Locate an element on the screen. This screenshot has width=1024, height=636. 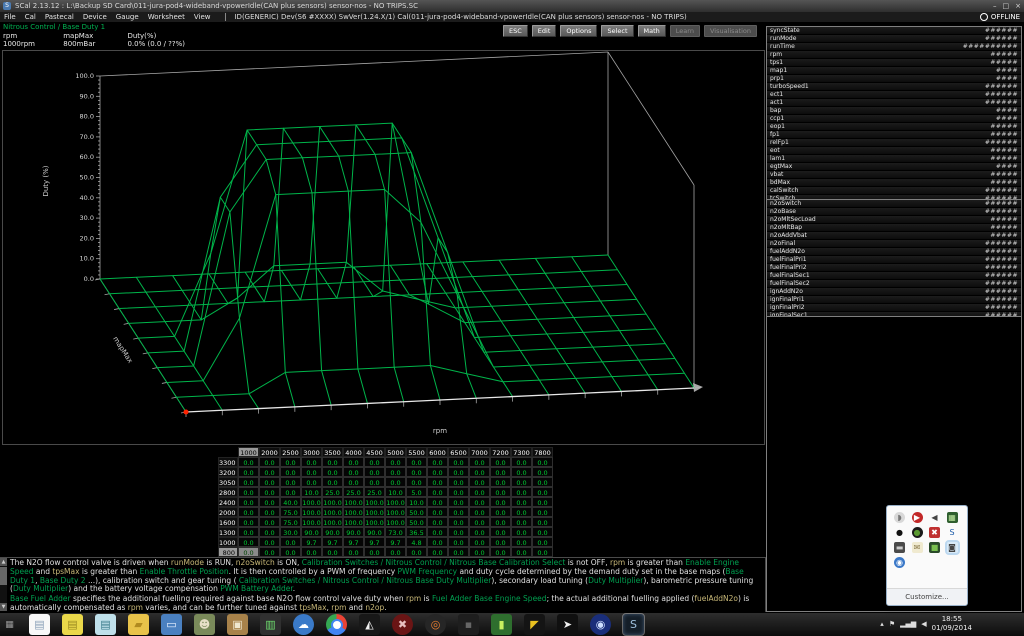
cell-2400-4500: 100.0 is located at coordinates (374, 502).